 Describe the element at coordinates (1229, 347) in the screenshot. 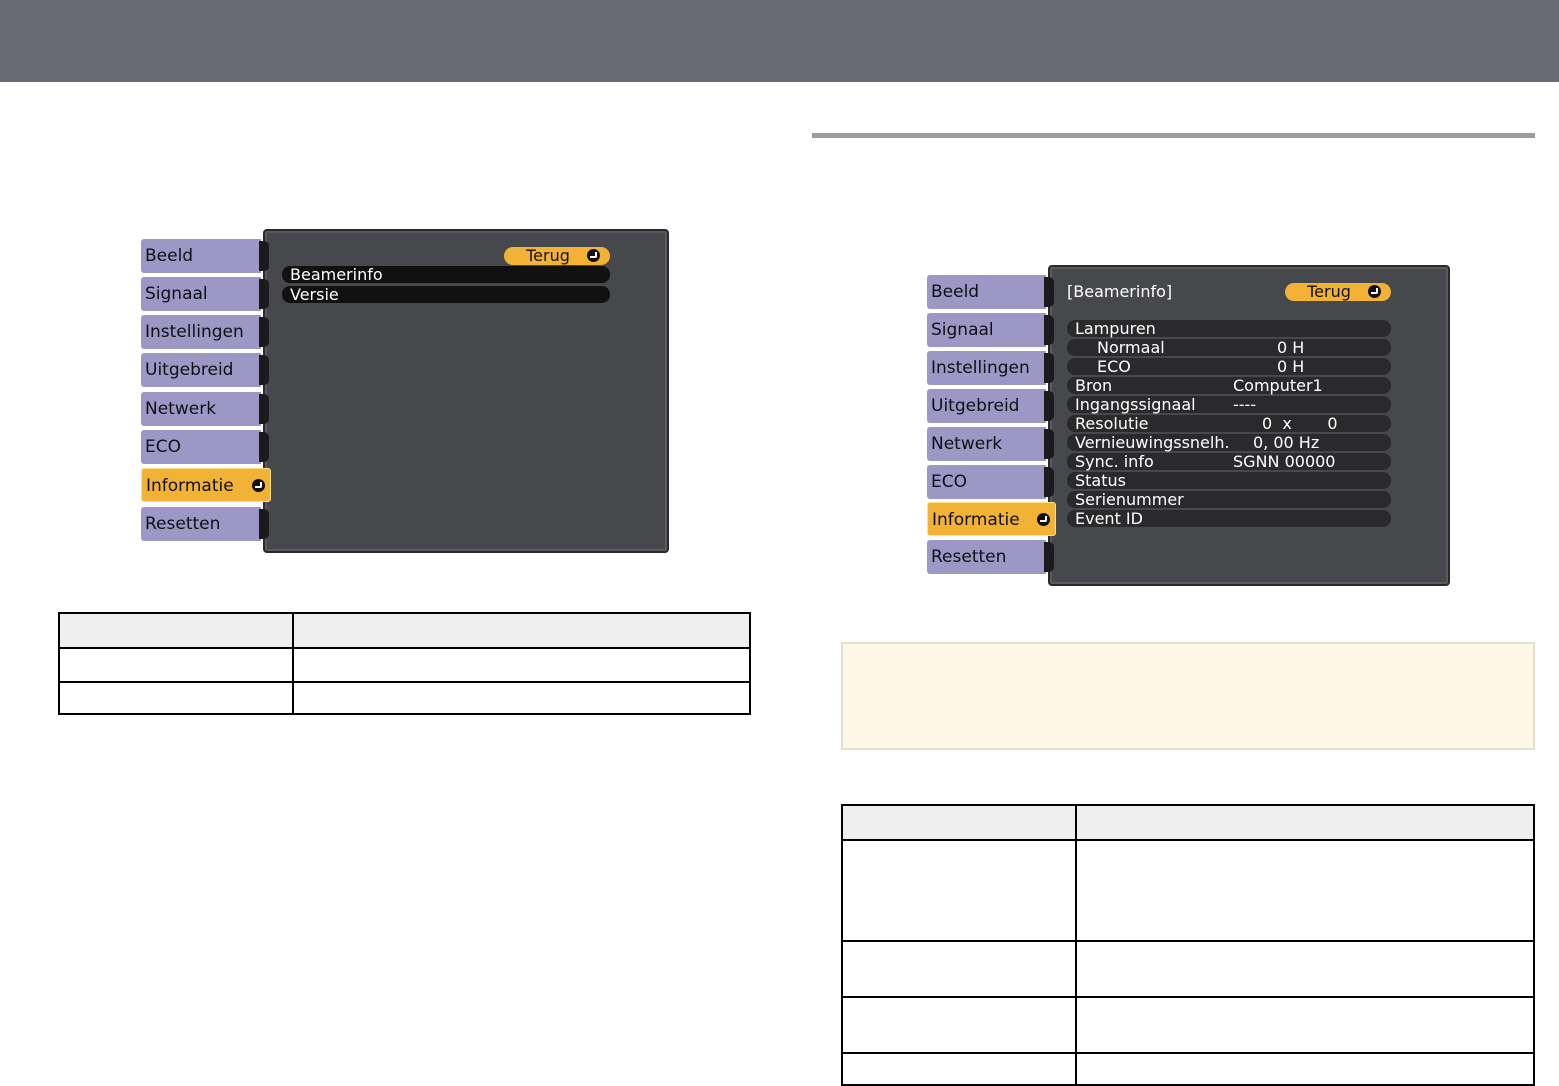

I see `info-row-normaal: Normaal 0 H` at that location.